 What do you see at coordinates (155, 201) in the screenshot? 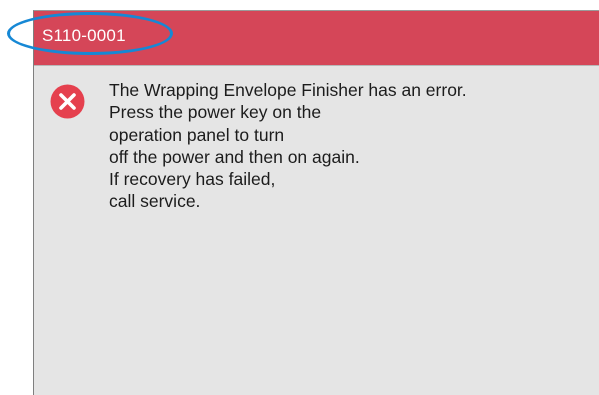
I see `message-line: call service.` at bounding box center [155, 201].